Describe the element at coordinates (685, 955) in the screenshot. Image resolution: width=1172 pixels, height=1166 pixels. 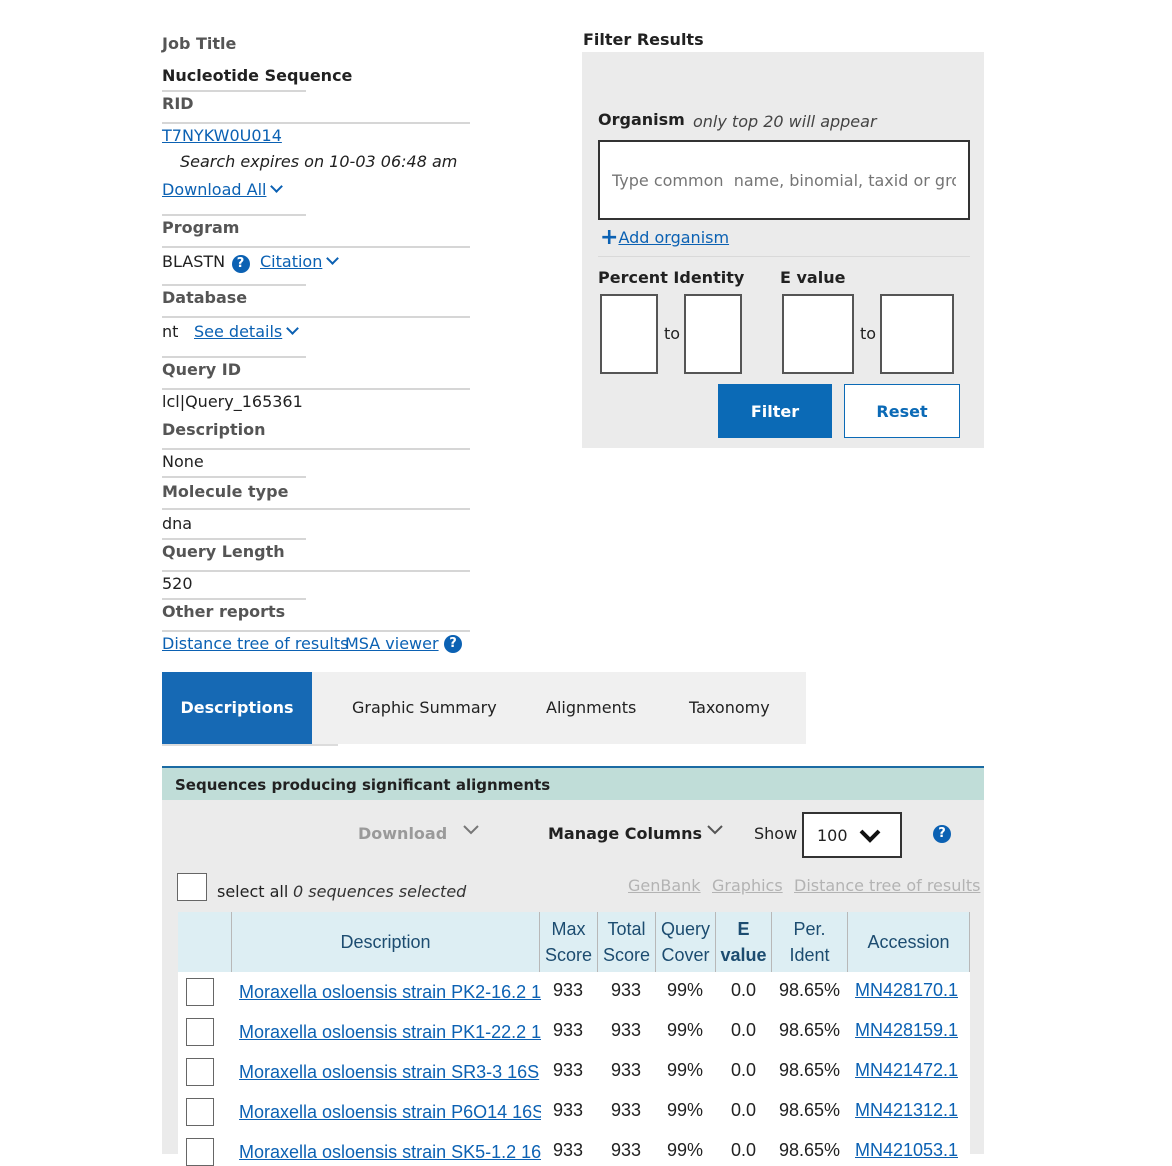
I see `column-header-label: Cover` at that location.